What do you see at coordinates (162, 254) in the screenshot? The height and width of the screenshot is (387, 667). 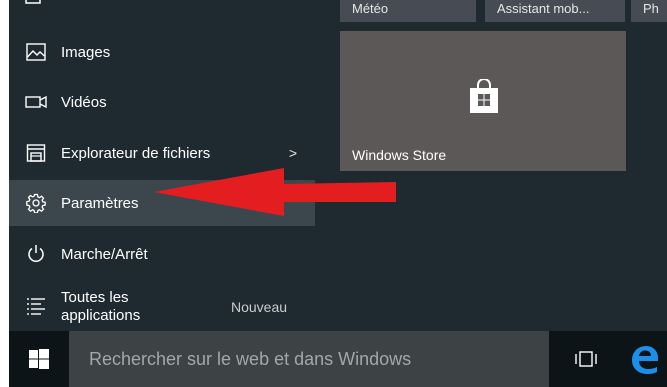 I see `menu-item-power: Marche/Arrêt` at bounding box center [162, 254].